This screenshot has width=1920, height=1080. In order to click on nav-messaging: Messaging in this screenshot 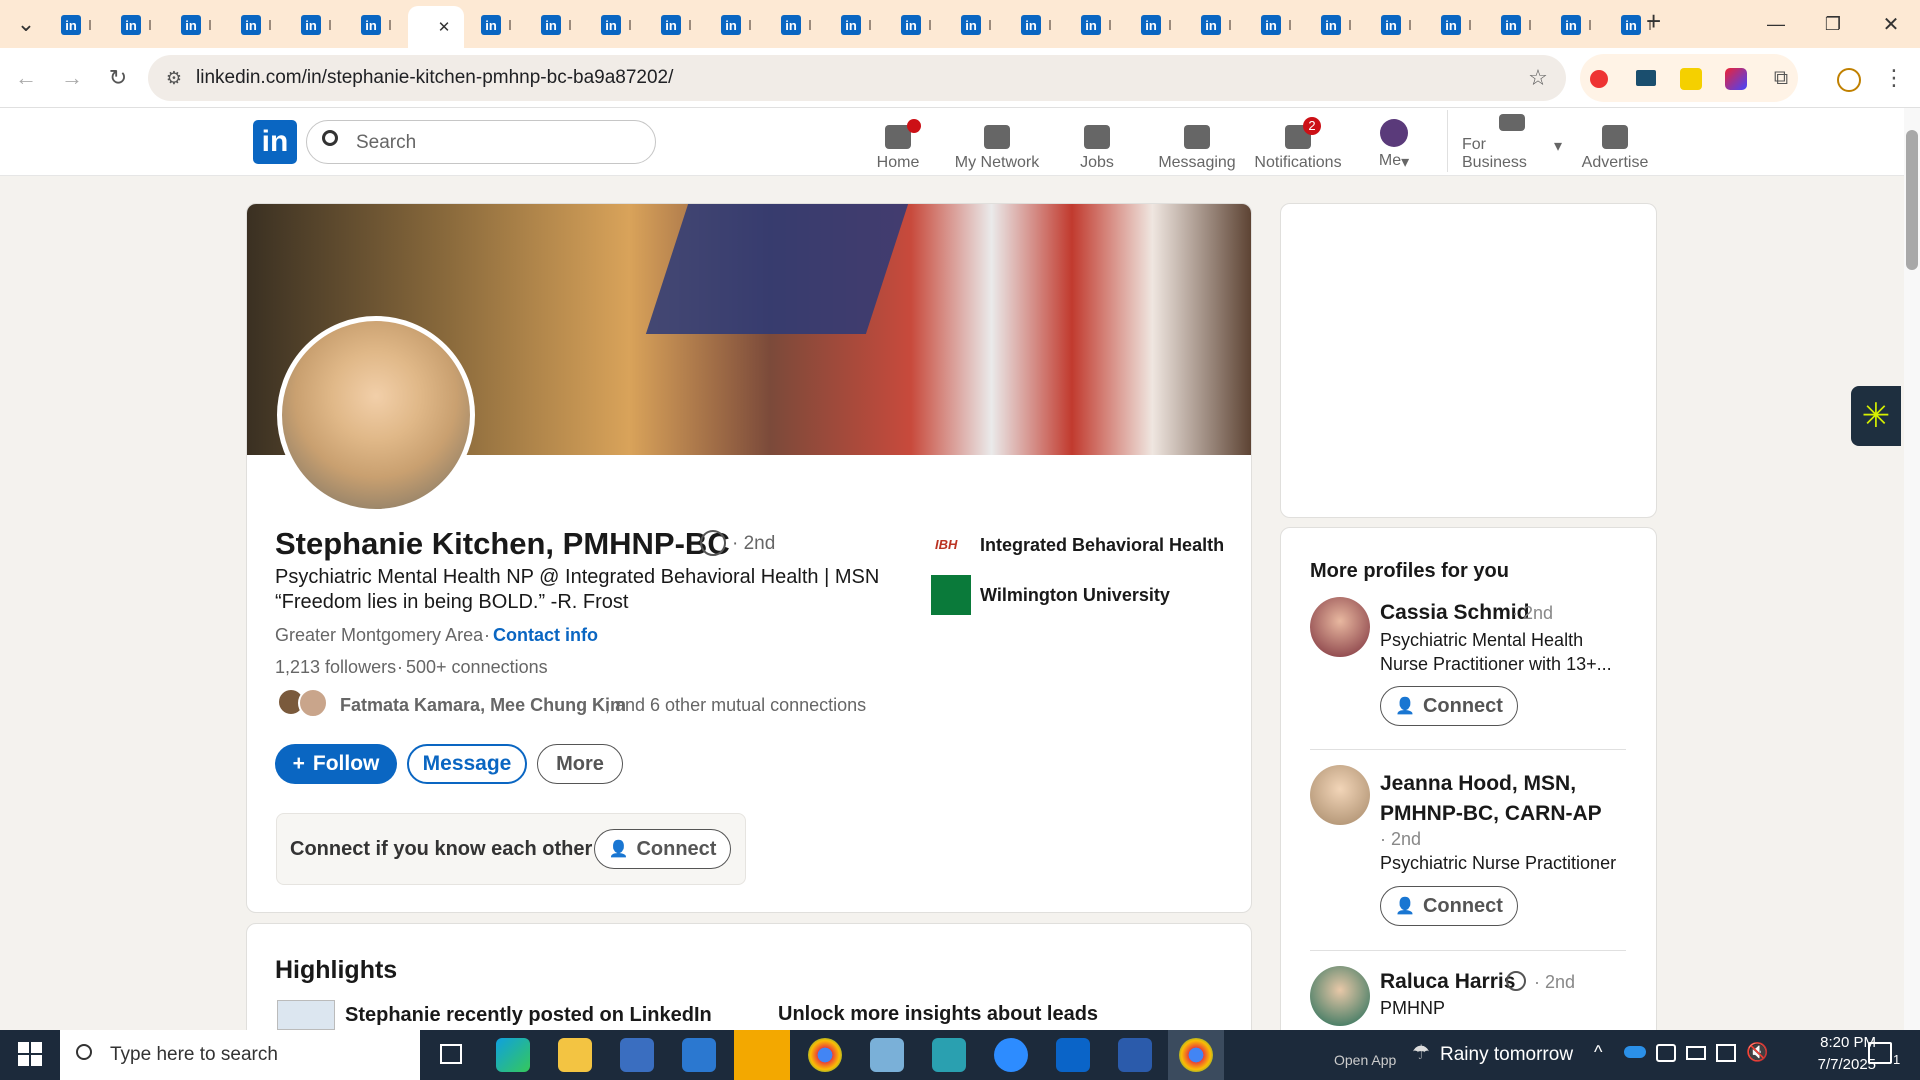, I will do `click(1197, 143)`.